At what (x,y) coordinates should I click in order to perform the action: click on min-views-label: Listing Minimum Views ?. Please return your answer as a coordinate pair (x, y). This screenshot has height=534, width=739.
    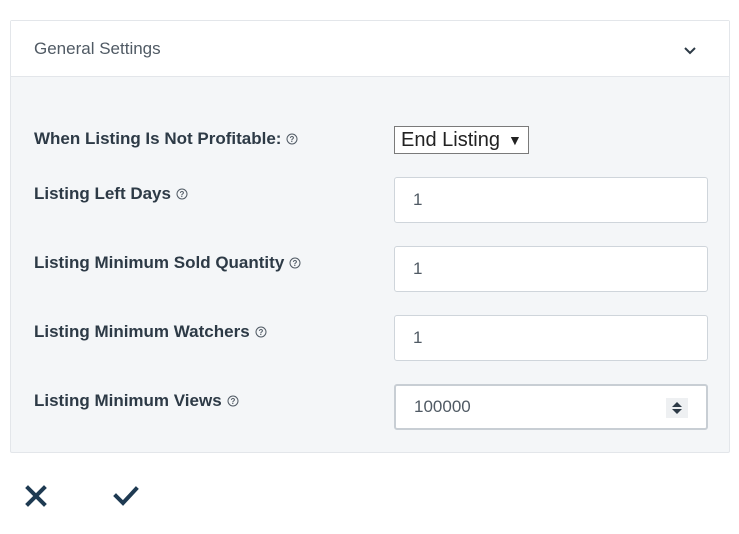
    Looking at the image, I should click on (136, 401).